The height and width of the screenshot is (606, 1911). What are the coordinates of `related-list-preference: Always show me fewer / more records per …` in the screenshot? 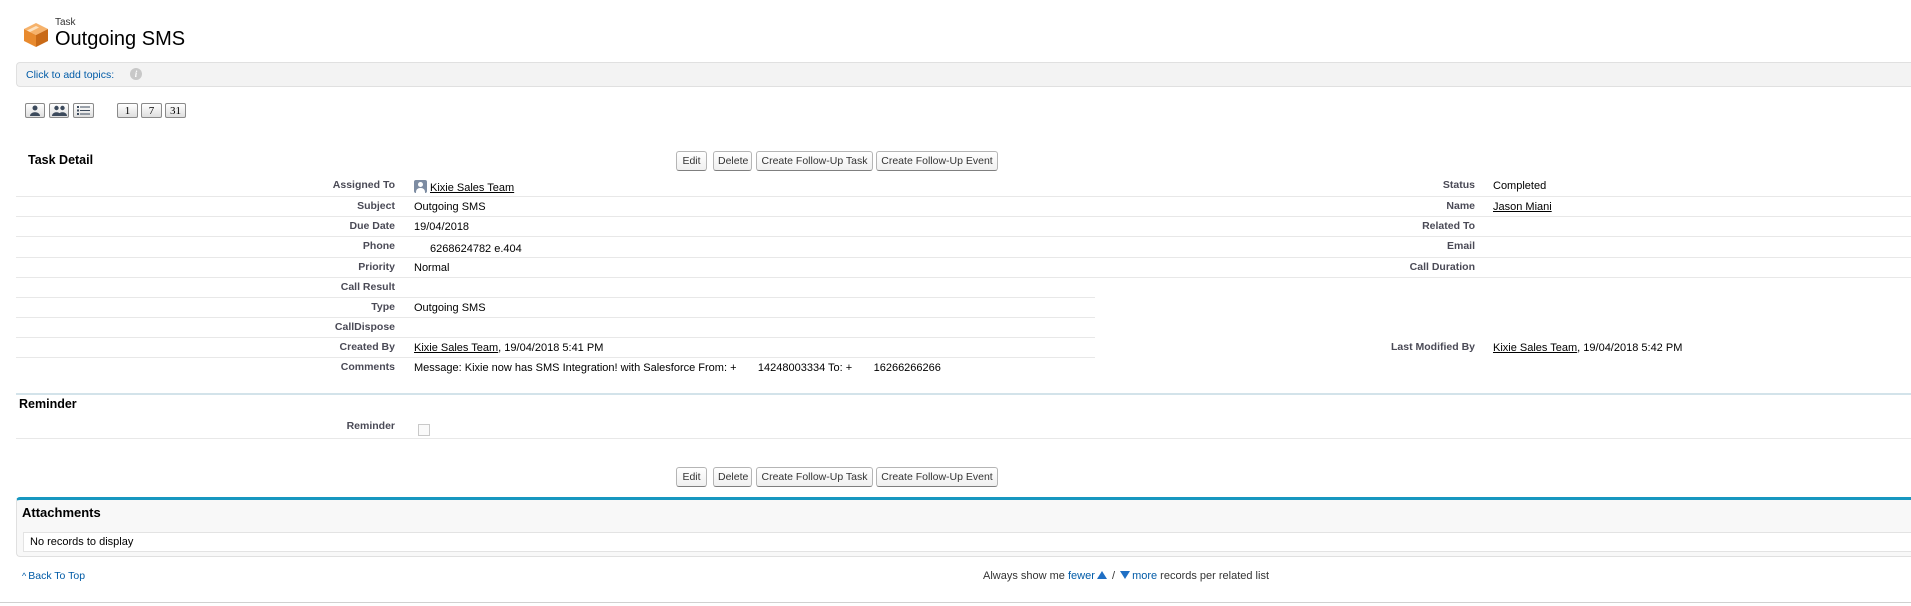 It's located at (1126, 576).